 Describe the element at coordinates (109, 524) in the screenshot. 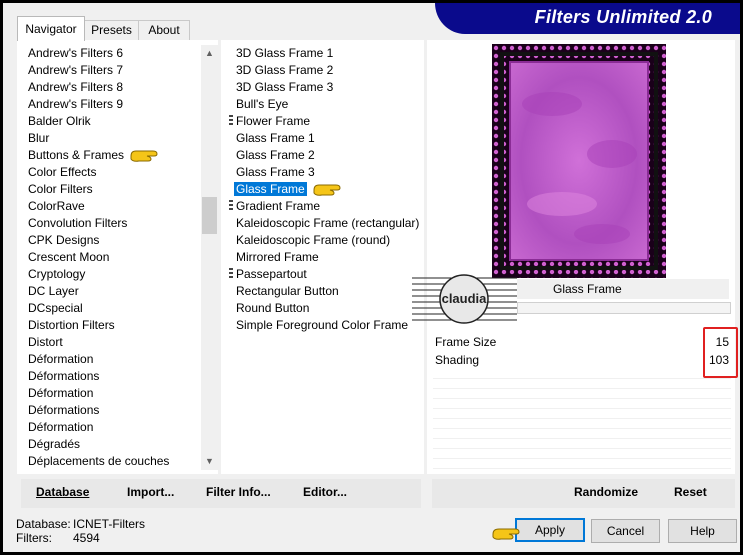

I see `database-status-value: ICNET-Filters` at that location.